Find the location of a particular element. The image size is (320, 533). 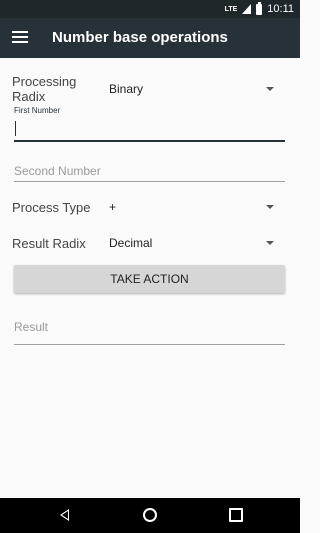

second-number-underline is located at coordinates (149, 181).